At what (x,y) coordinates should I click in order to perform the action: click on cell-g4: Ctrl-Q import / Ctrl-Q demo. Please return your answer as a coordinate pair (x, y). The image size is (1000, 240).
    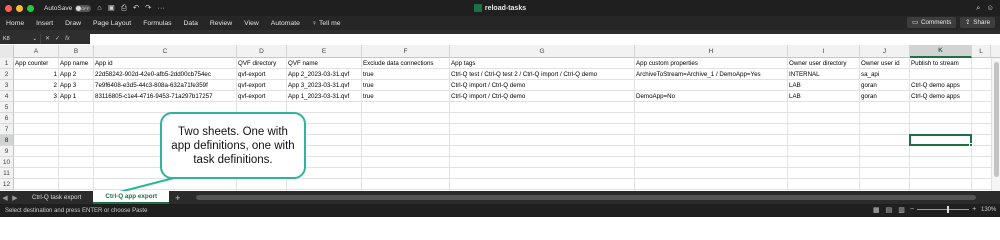
    Looking at the image, I should click on (542, 96).